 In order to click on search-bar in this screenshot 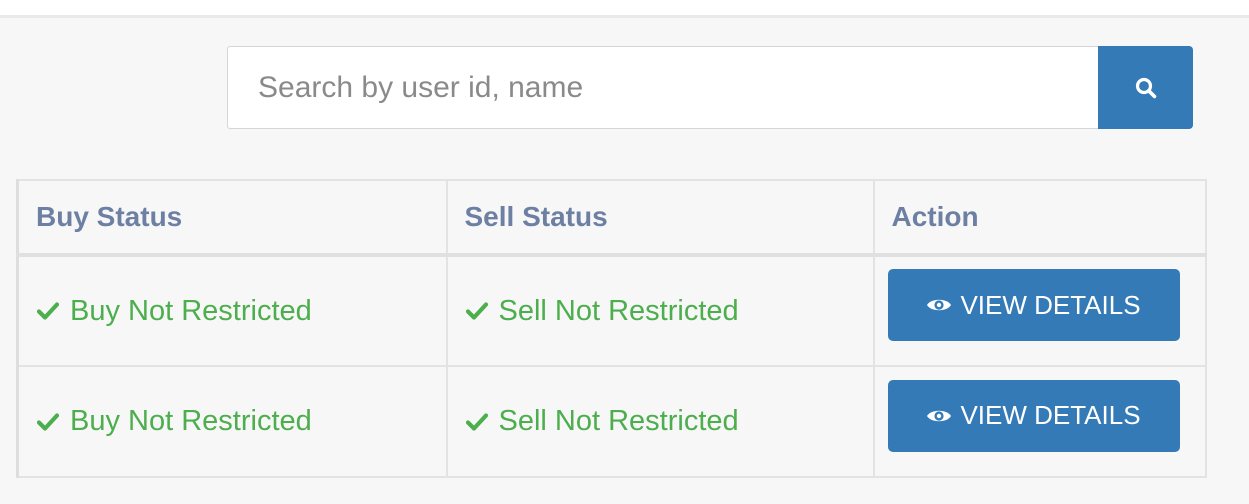, I will do `click(710, 87)`.